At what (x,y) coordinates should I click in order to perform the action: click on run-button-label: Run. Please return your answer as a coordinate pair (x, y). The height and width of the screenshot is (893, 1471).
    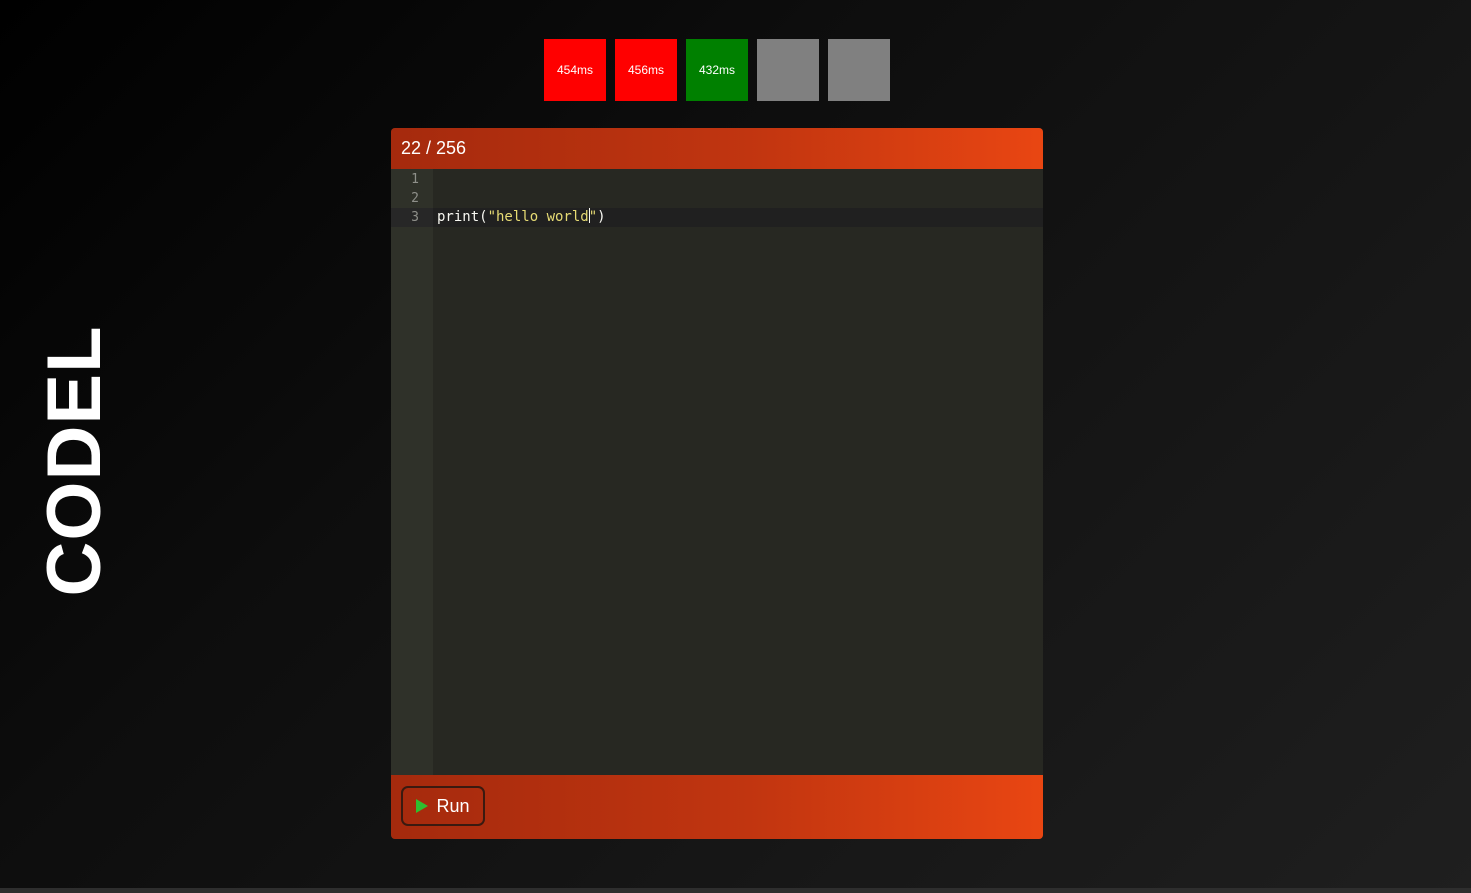
    Looking at the image, I should click on (453, 805).